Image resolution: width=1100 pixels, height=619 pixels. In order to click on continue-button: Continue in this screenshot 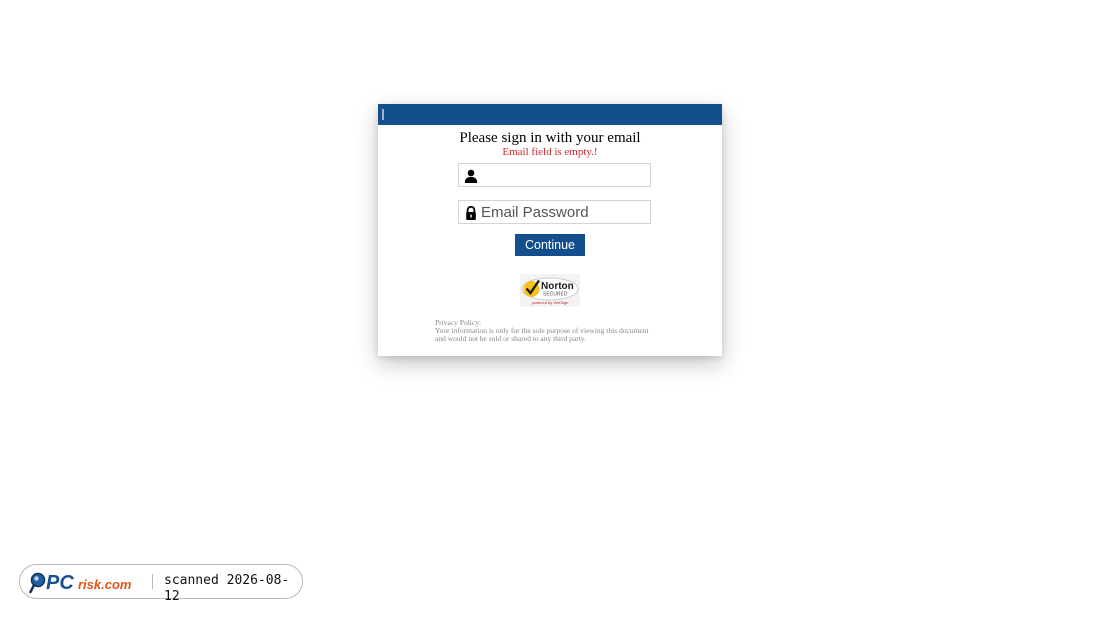, I will do `click(550, 245)`.